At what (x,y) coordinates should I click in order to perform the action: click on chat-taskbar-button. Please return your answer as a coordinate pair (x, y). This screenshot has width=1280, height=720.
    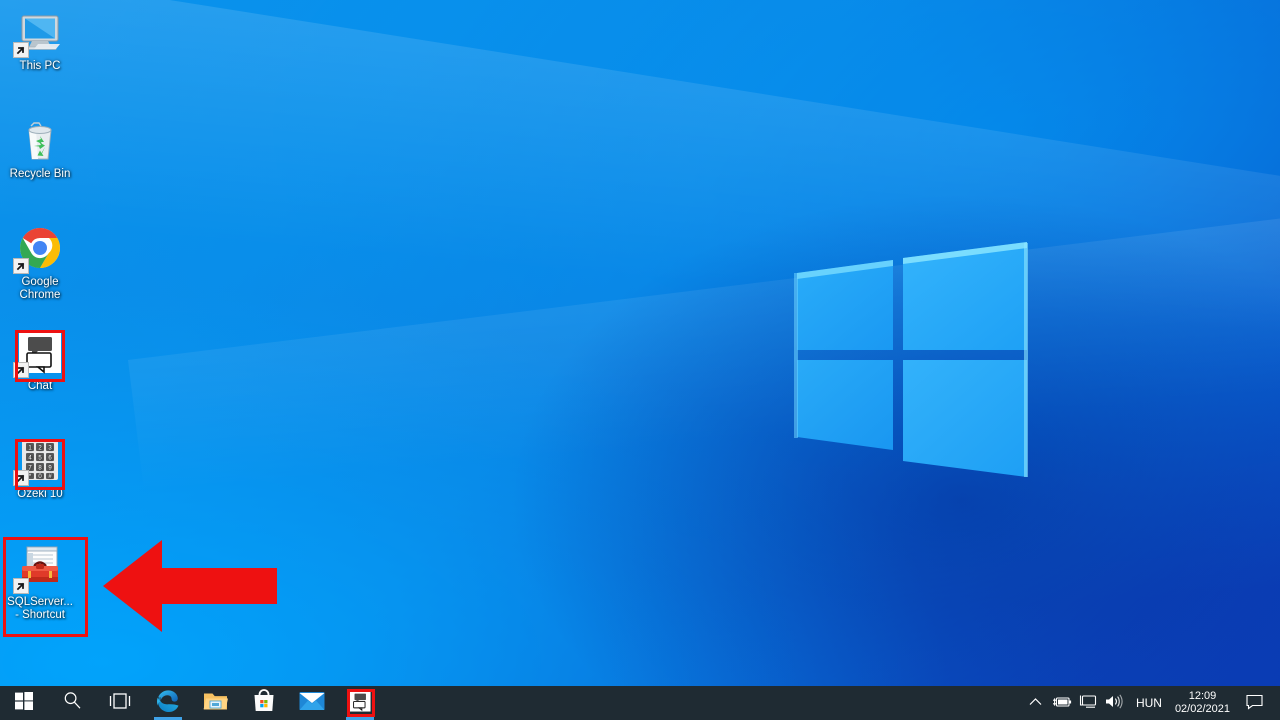
    Looking at the image, I should click on (360, 703).